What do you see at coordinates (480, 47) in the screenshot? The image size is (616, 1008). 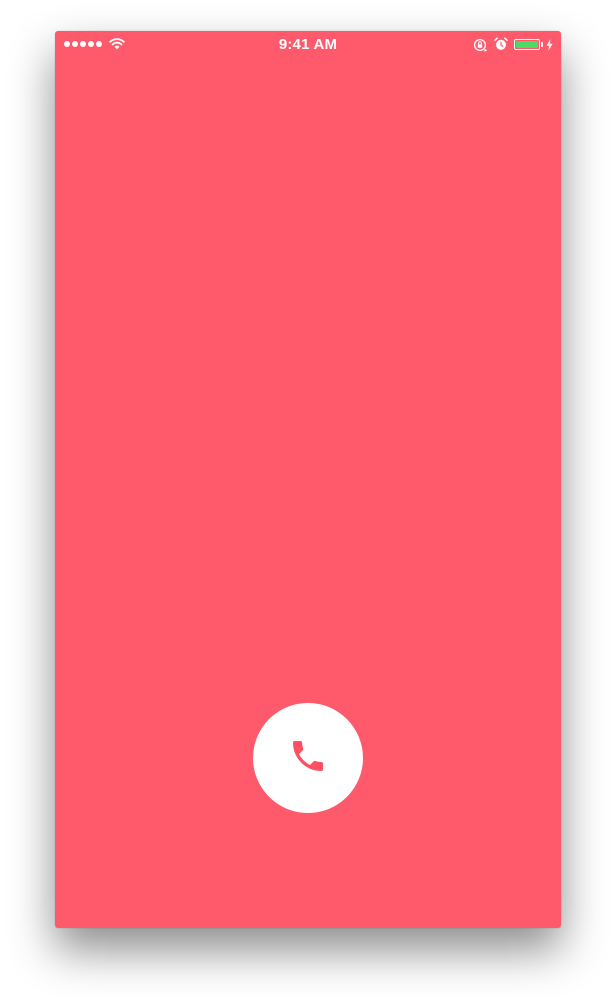 I see `orientation-lock-icon` at bounding box center [480, 47].